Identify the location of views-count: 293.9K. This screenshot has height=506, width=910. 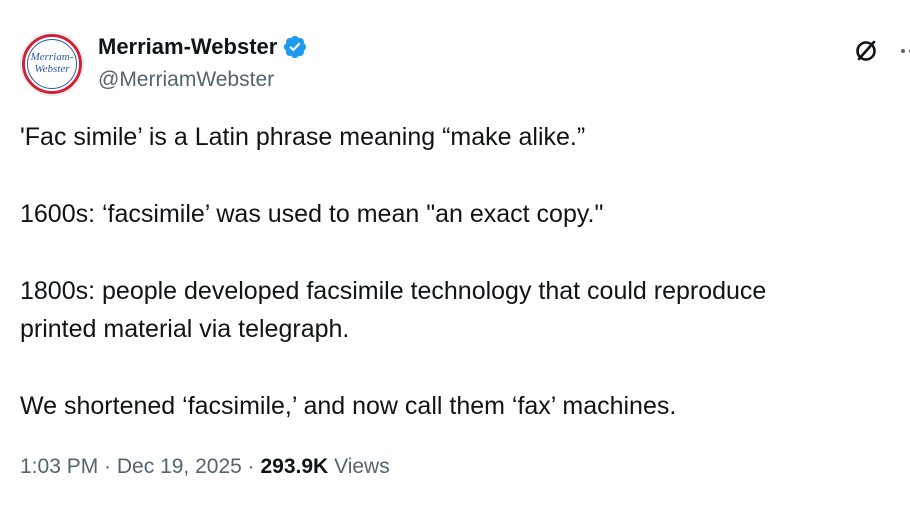
(295, 466).